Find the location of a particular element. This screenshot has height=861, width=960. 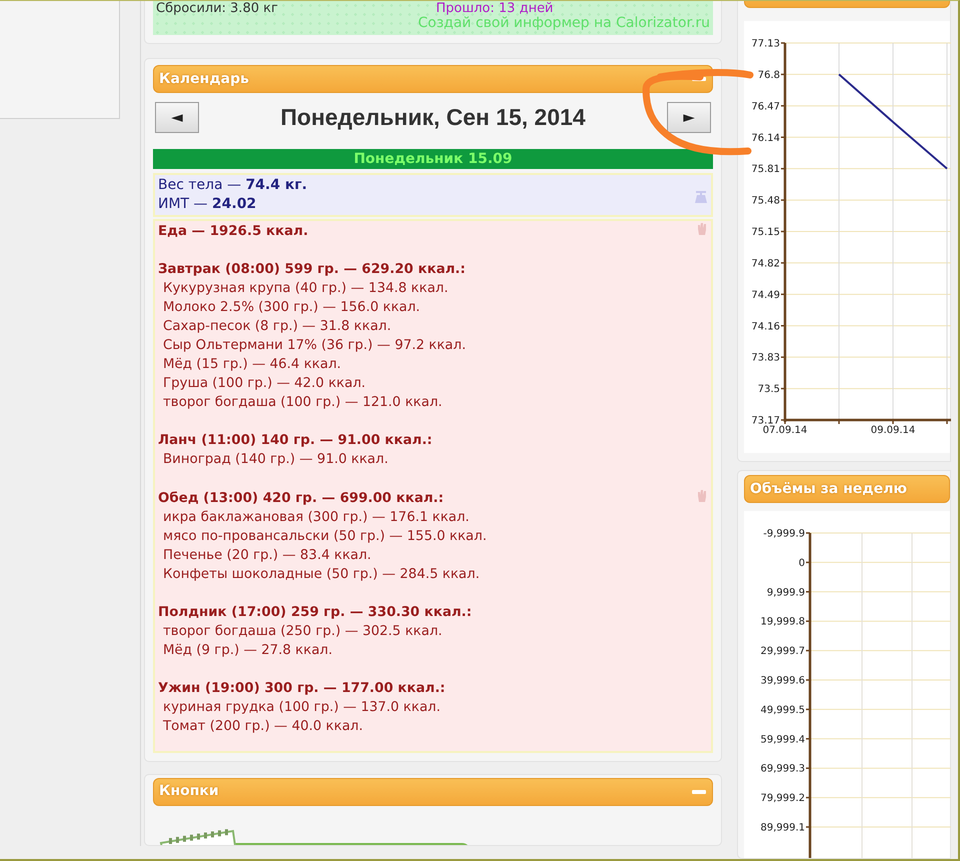

meal-title: Ланч (11:00) 140 гр. — 91.00 ккал.: is located at coordinates (295, 441).